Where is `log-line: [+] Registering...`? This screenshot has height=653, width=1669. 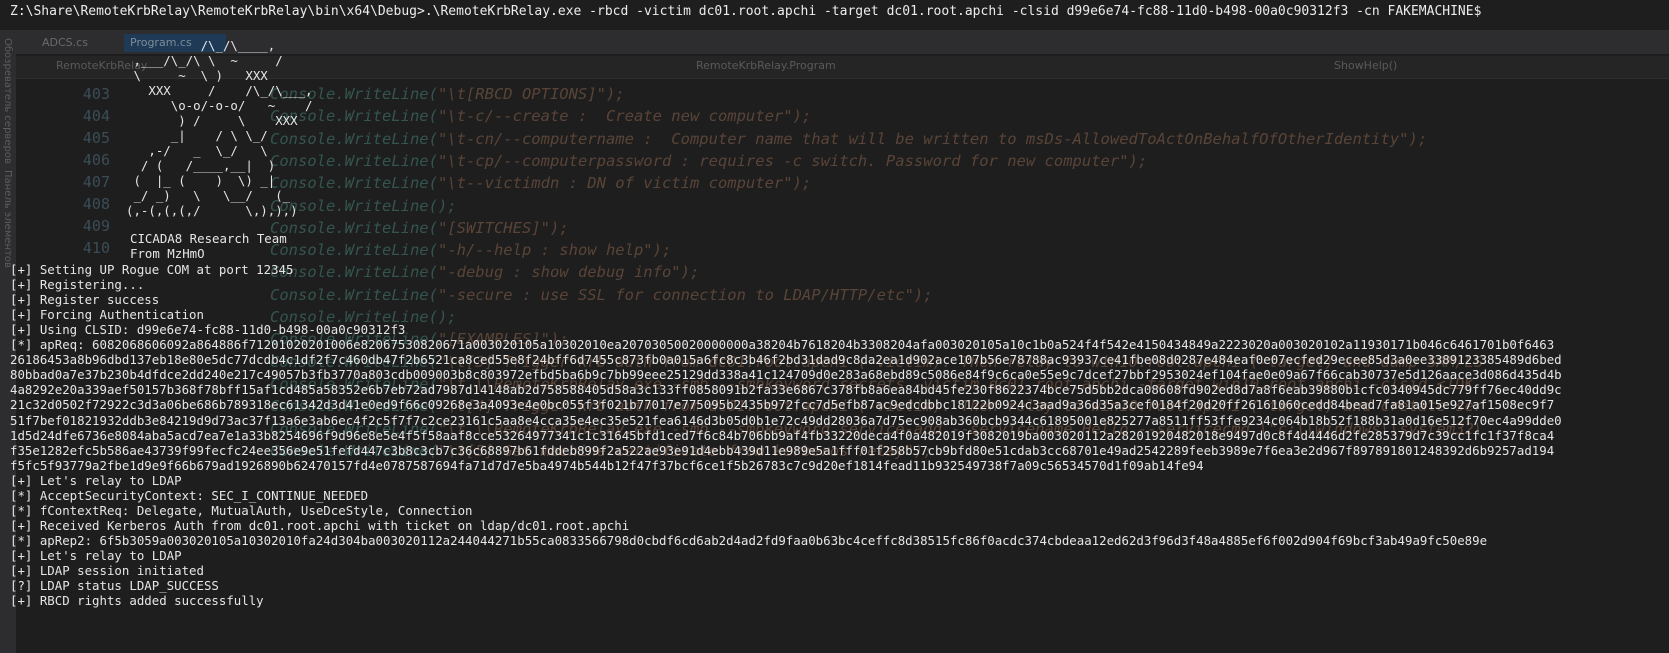
log-line: [+] Registering... is located at coordinates (77, 285).